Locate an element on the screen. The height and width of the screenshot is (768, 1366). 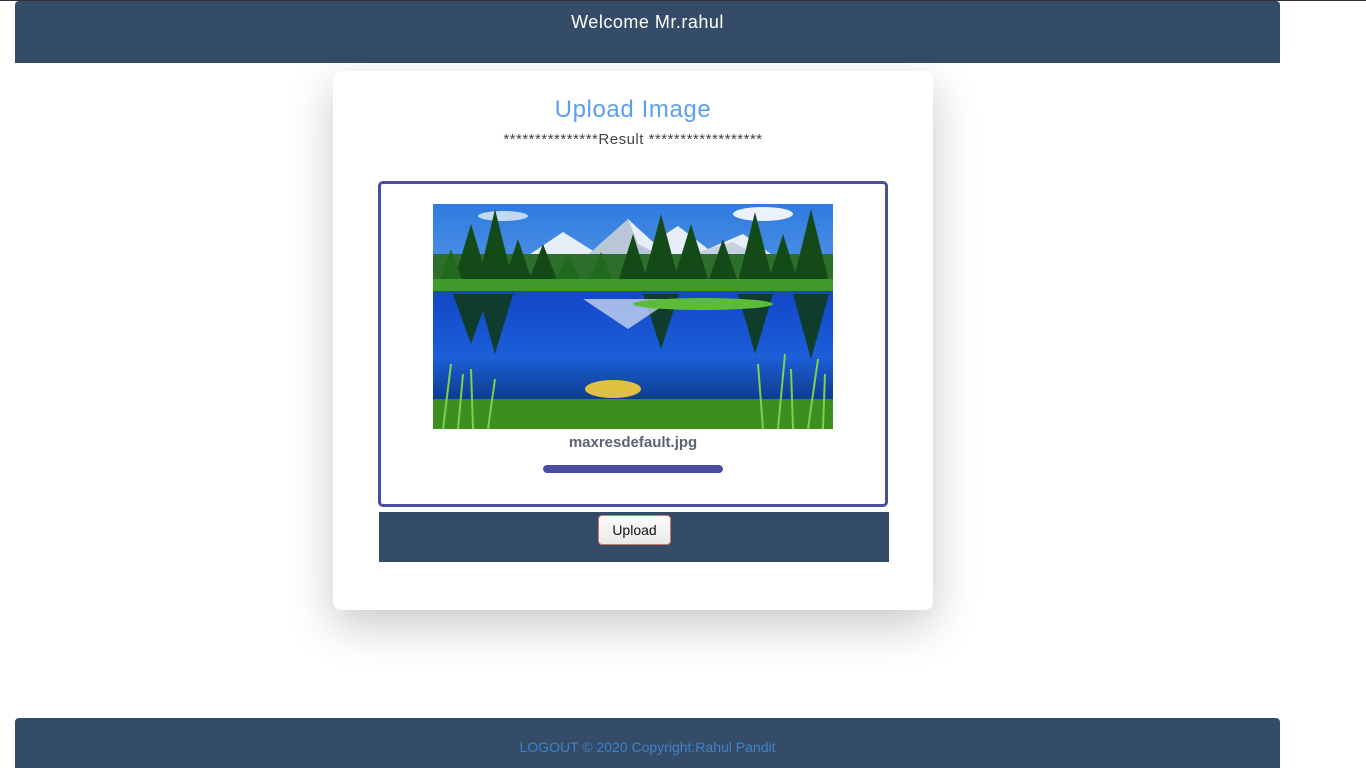
page-footer: LOGOUT © 2020 Copyright:Rahul Pandit is located at coordinates (647, 743).